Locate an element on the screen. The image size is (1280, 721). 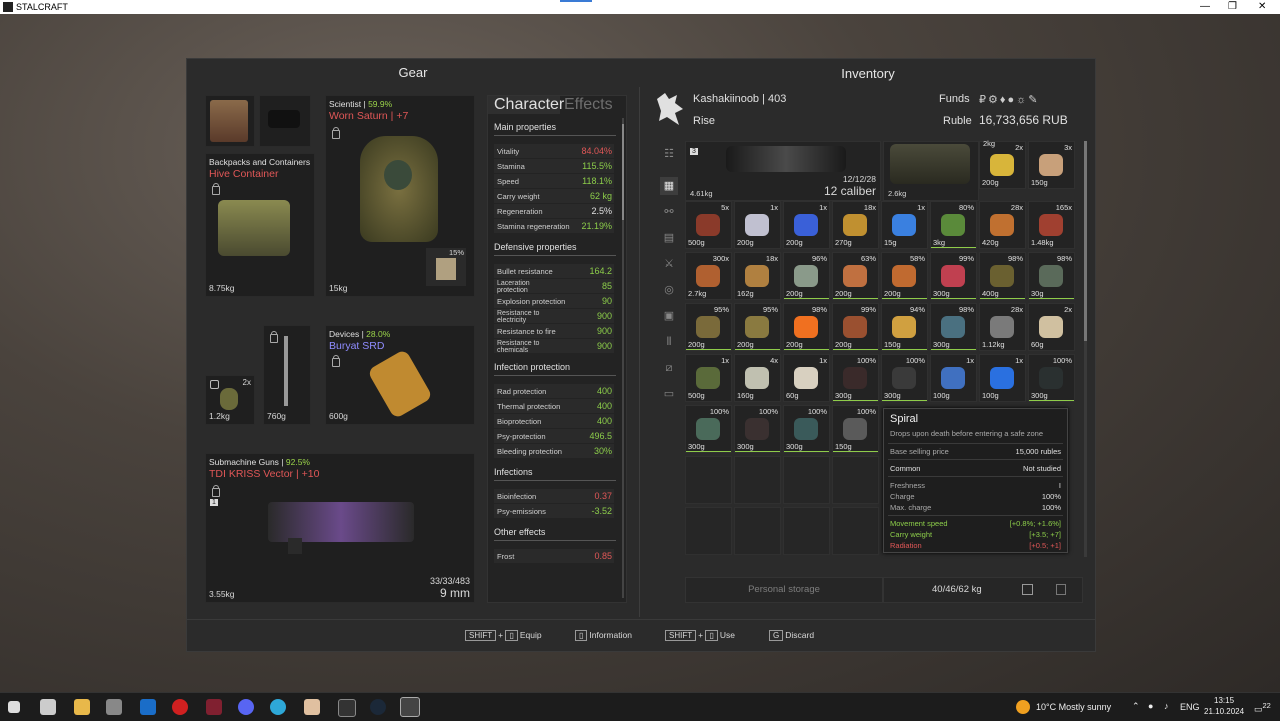
notification-icon: ▭22 is located at coordinates (1262, 708).